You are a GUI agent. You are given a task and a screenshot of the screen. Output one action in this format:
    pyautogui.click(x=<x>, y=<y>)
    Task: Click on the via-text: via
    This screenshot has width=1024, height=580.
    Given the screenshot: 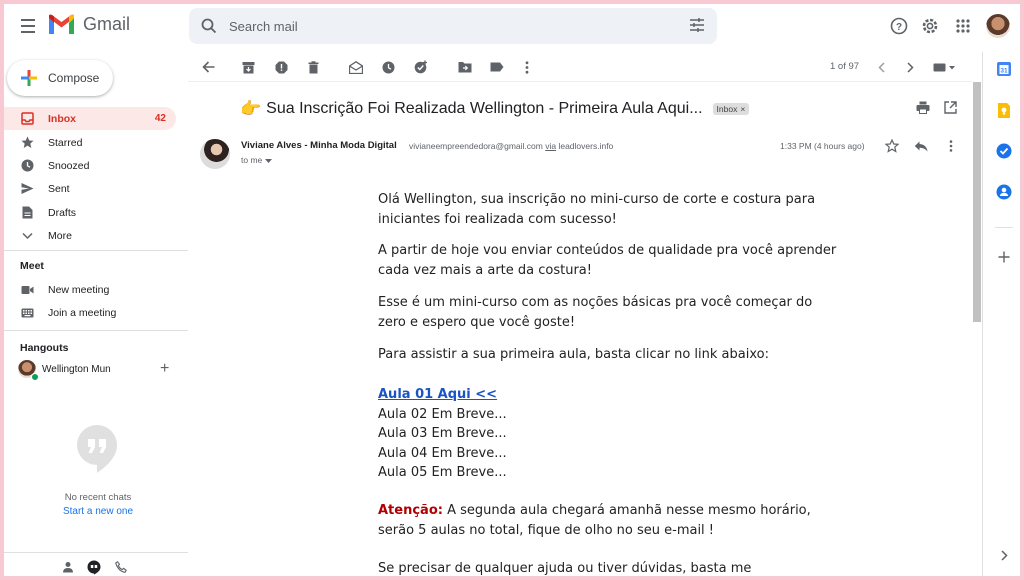 What is the action you would take?
    pyautogui.click(x=550, y=146)
    